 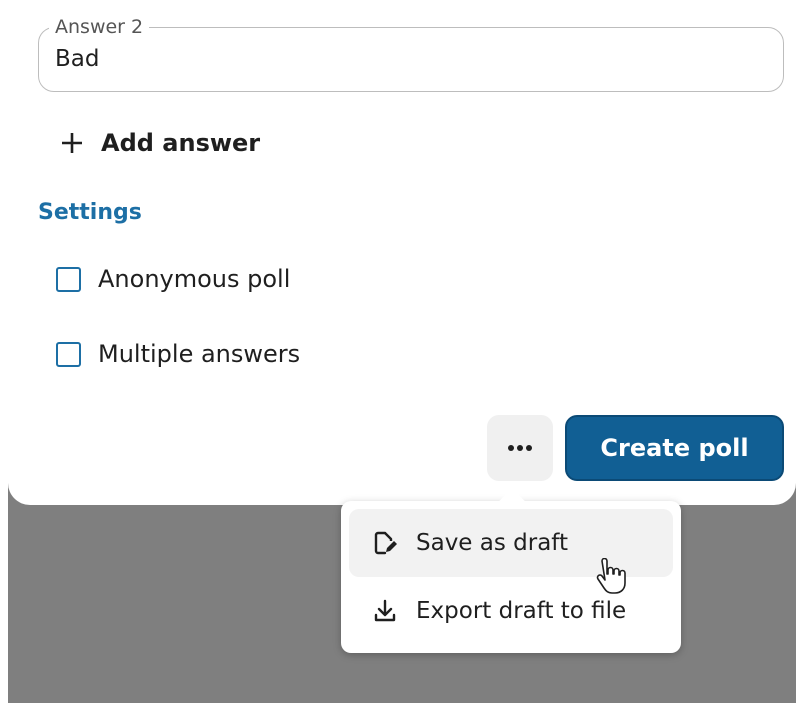 I want to click on multiple-answers-checkbox, so click(x=68, y=354).